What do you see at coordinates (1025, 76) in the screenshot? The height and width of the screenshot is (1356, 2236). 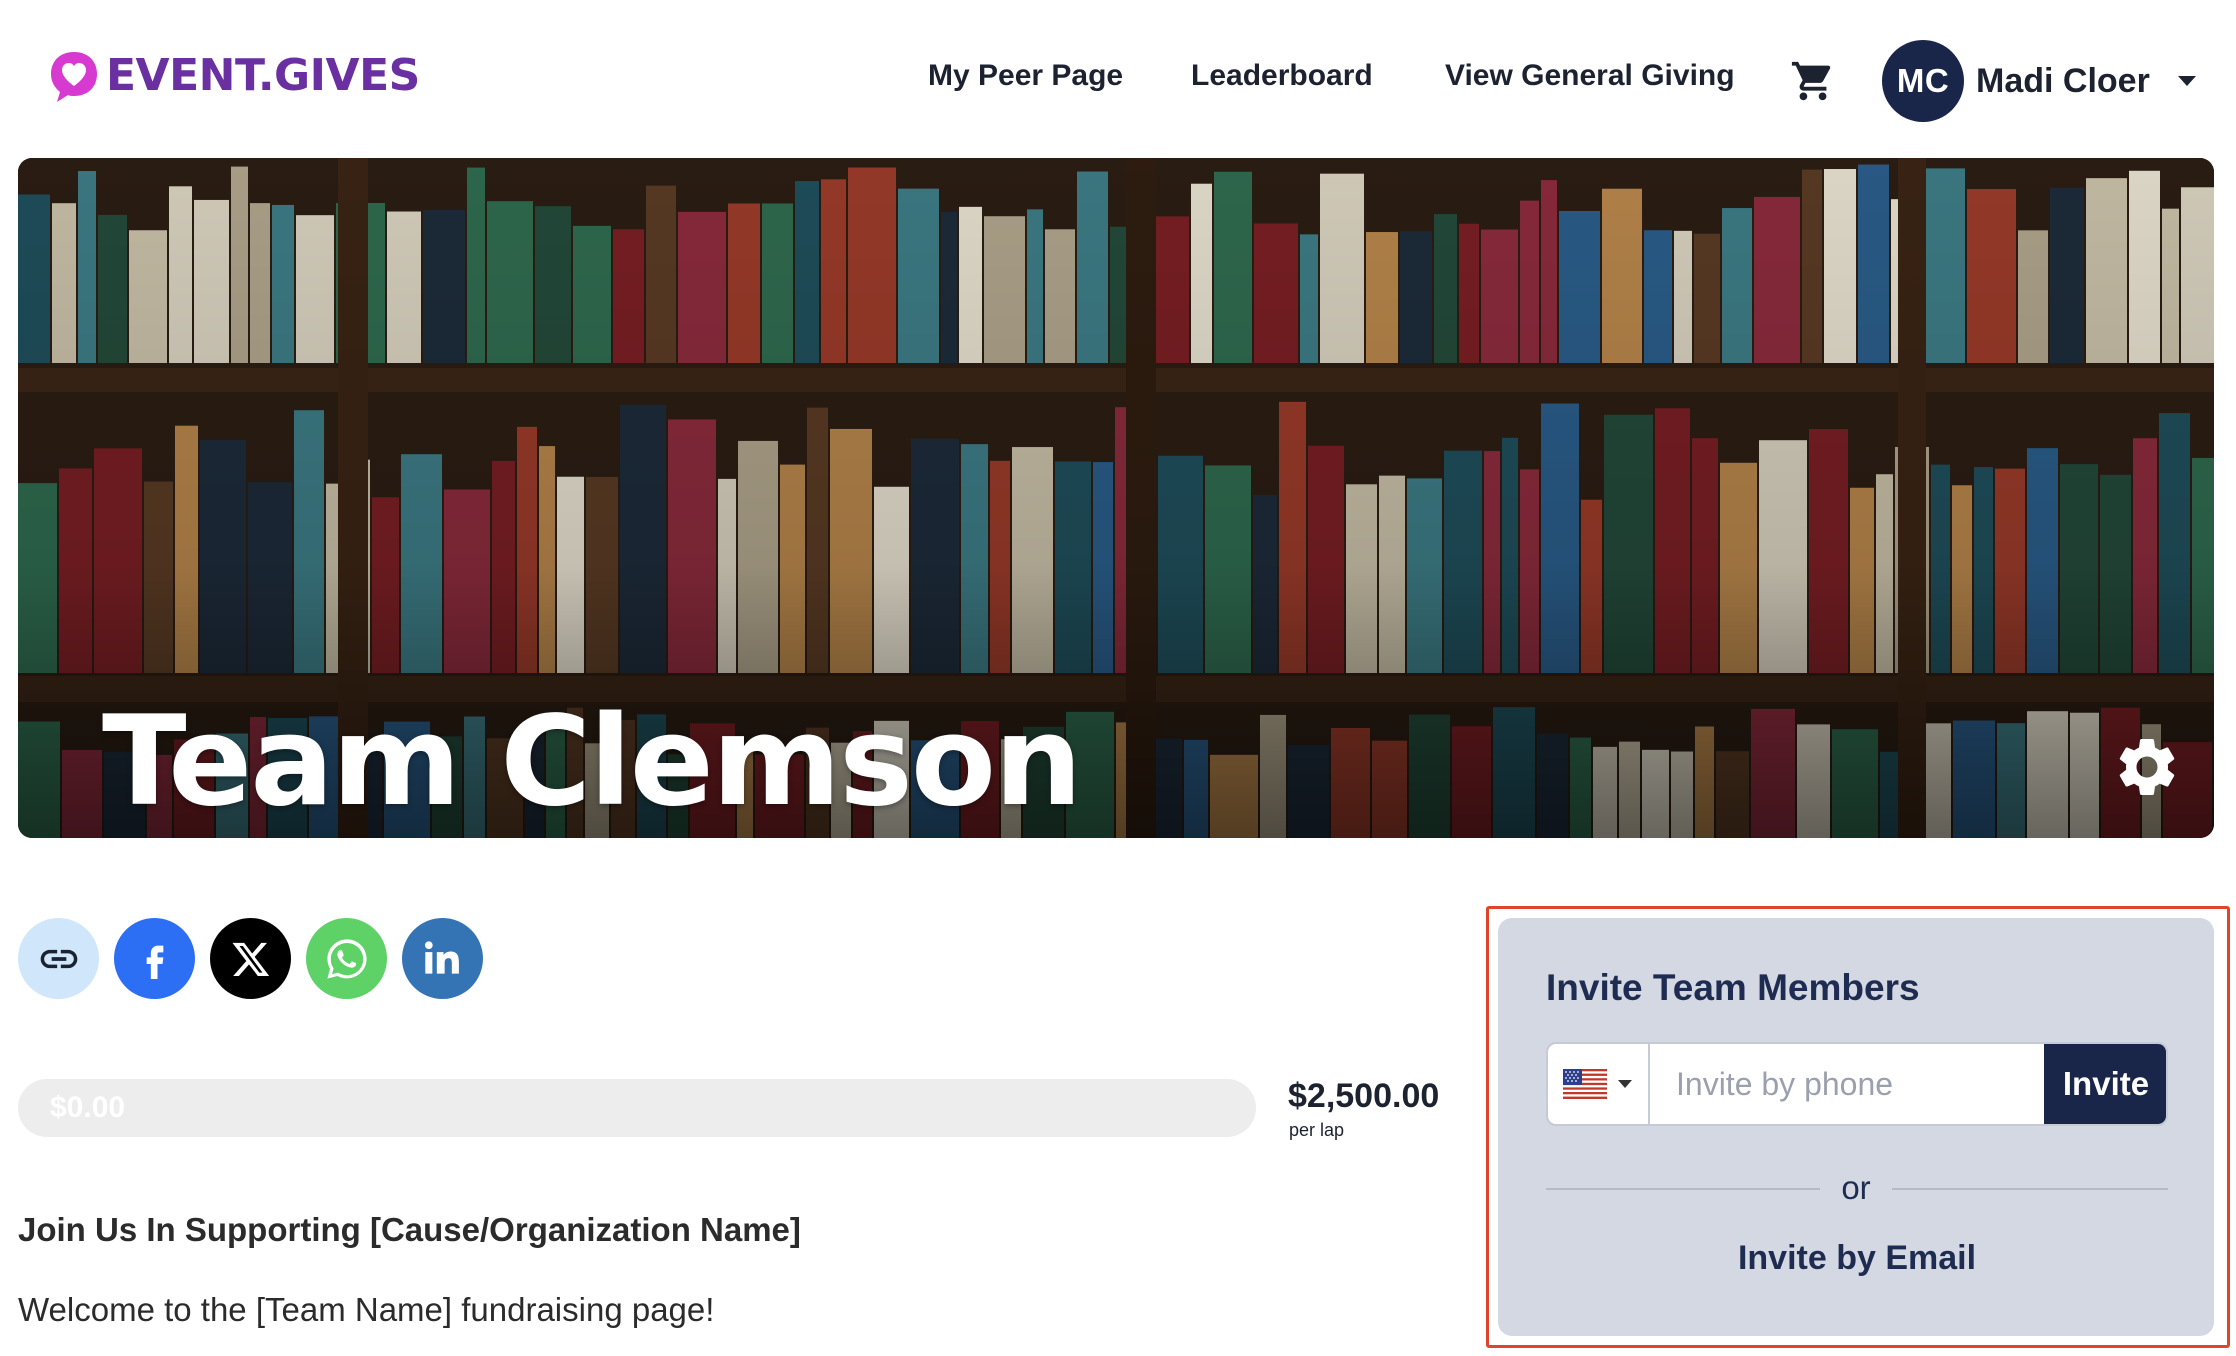 I see `nav-my-peer-page: My Peer Page` at bounding box center [1025, 76].